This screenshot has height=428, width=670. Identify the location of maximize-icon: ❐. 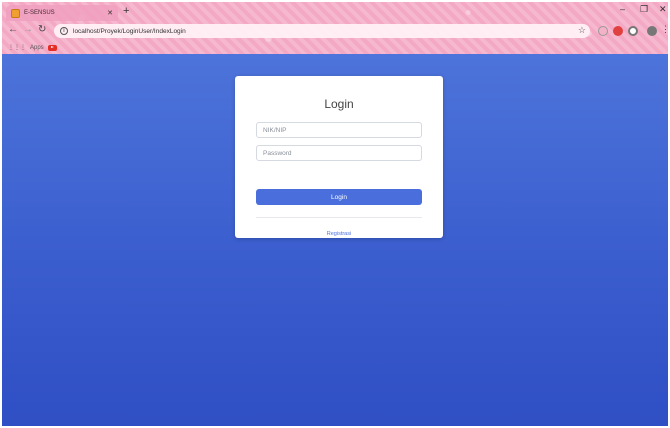
(644, 9).